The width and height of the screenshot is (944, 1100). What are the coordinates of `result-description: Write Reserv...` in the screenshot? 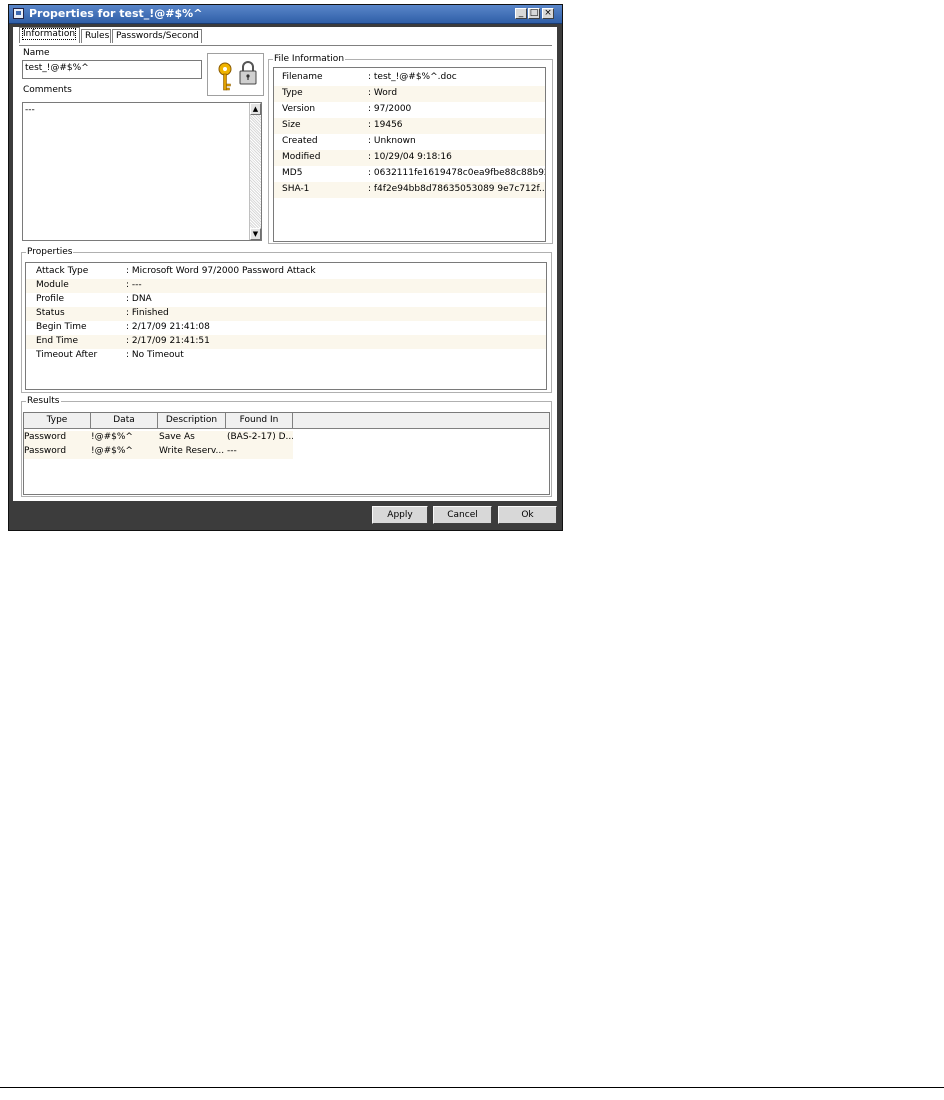 It's located at (192, 451).